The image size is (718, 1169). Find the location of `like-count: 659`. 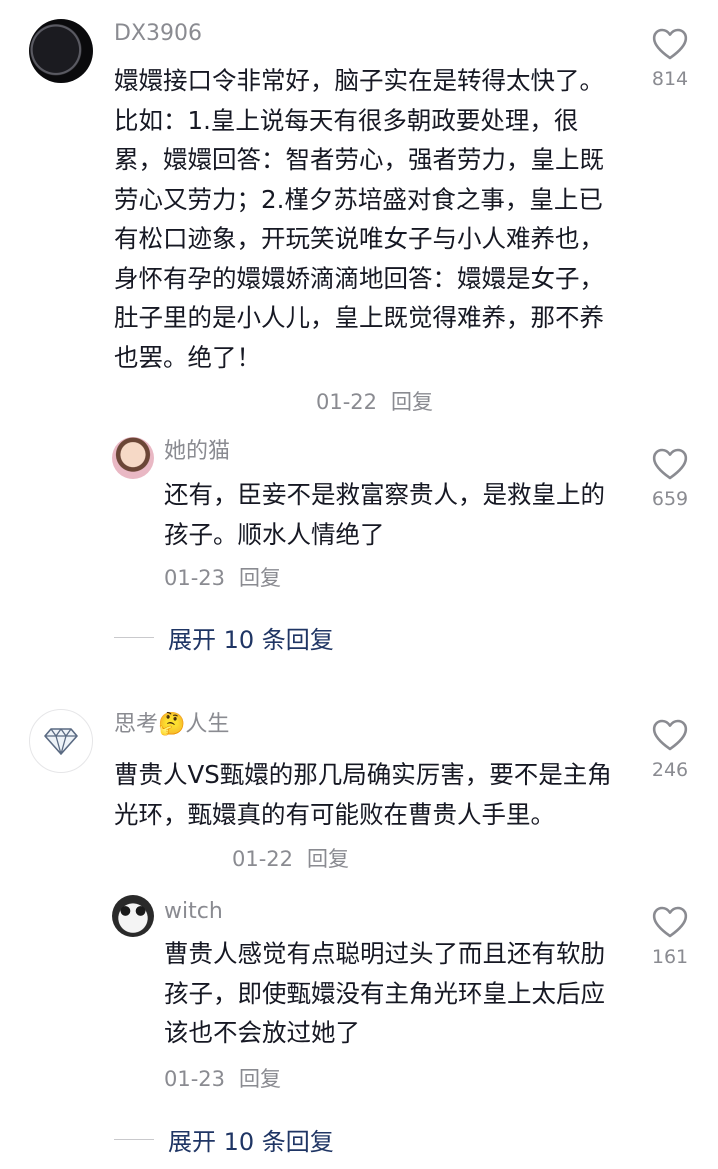

like-count: 659 is located at coordinates (670, 499).